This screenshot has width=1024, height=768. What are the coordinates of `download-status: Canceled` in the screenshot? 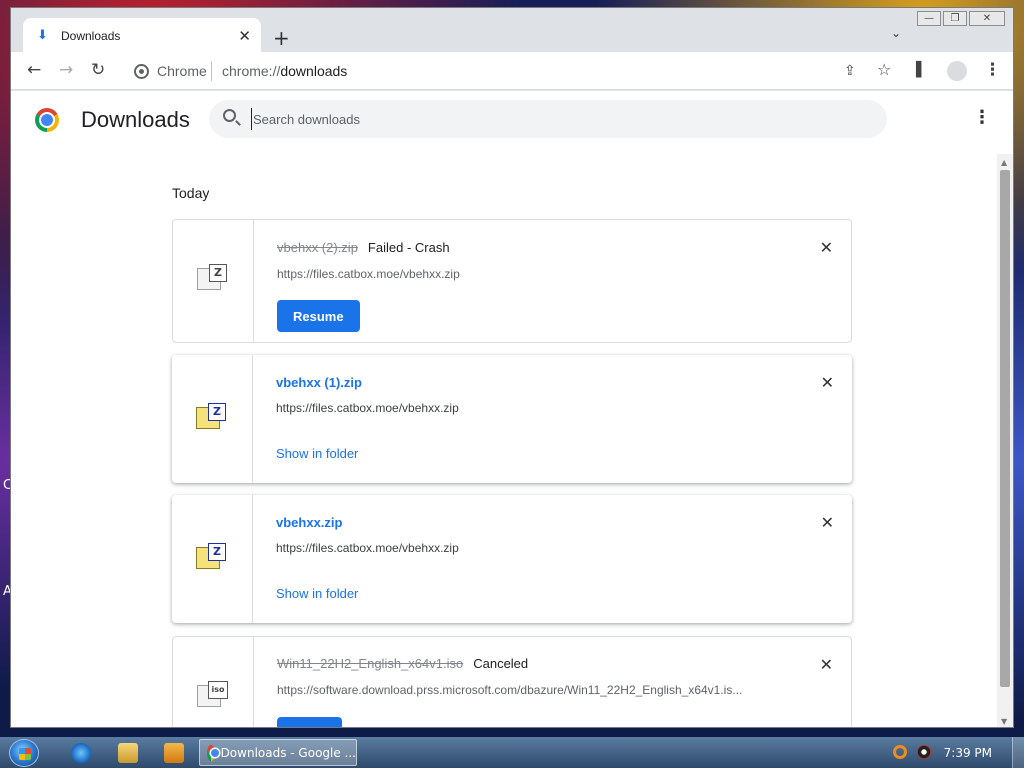 It's located at (501, 663).